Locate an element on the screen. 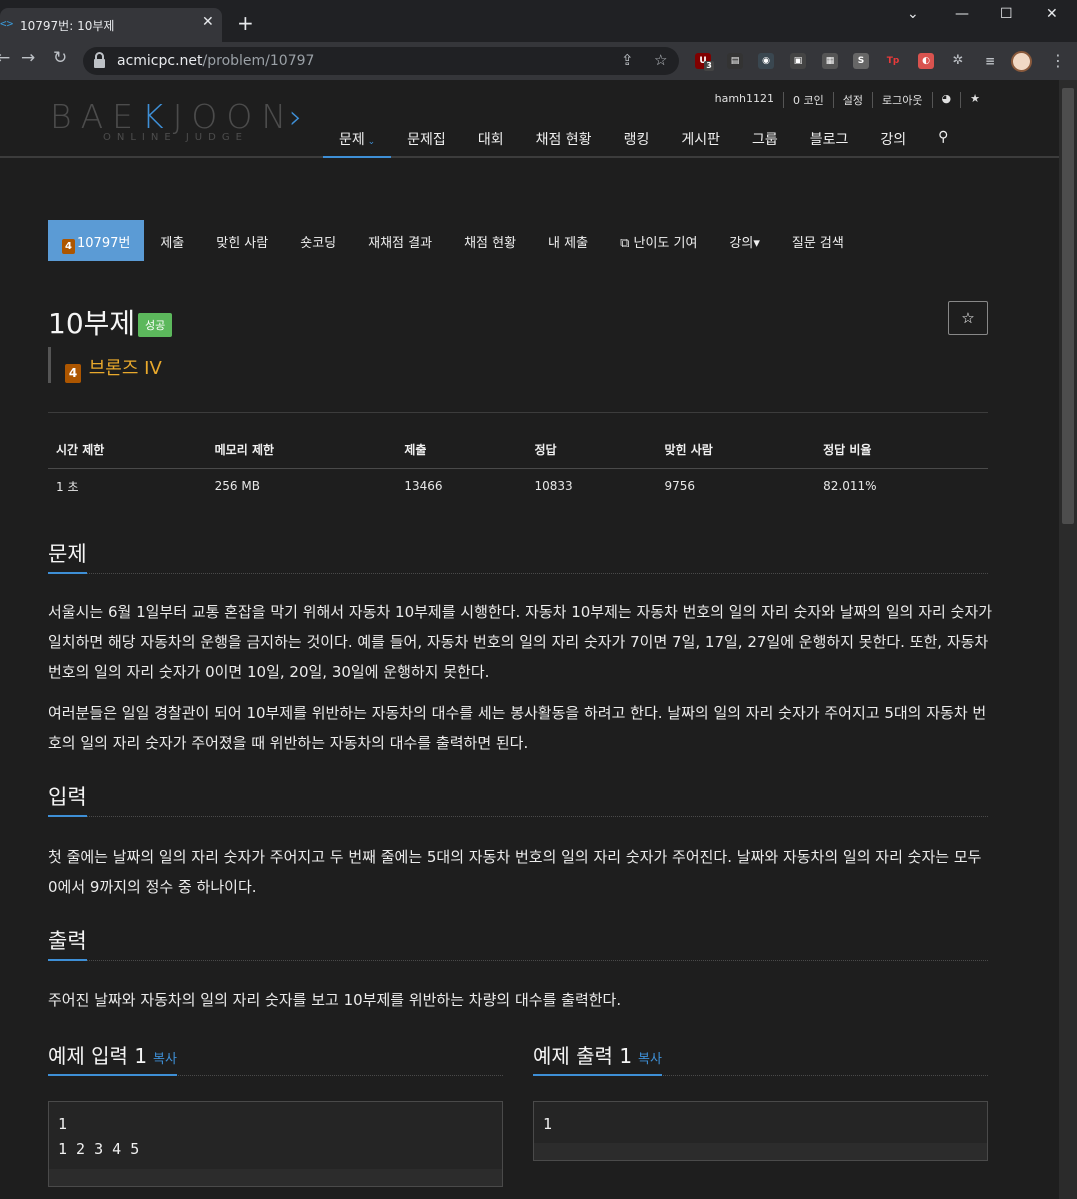 This screenshot has width=1077, height=1199. tab-submit: 제출 is located at coordinates (172, 240).